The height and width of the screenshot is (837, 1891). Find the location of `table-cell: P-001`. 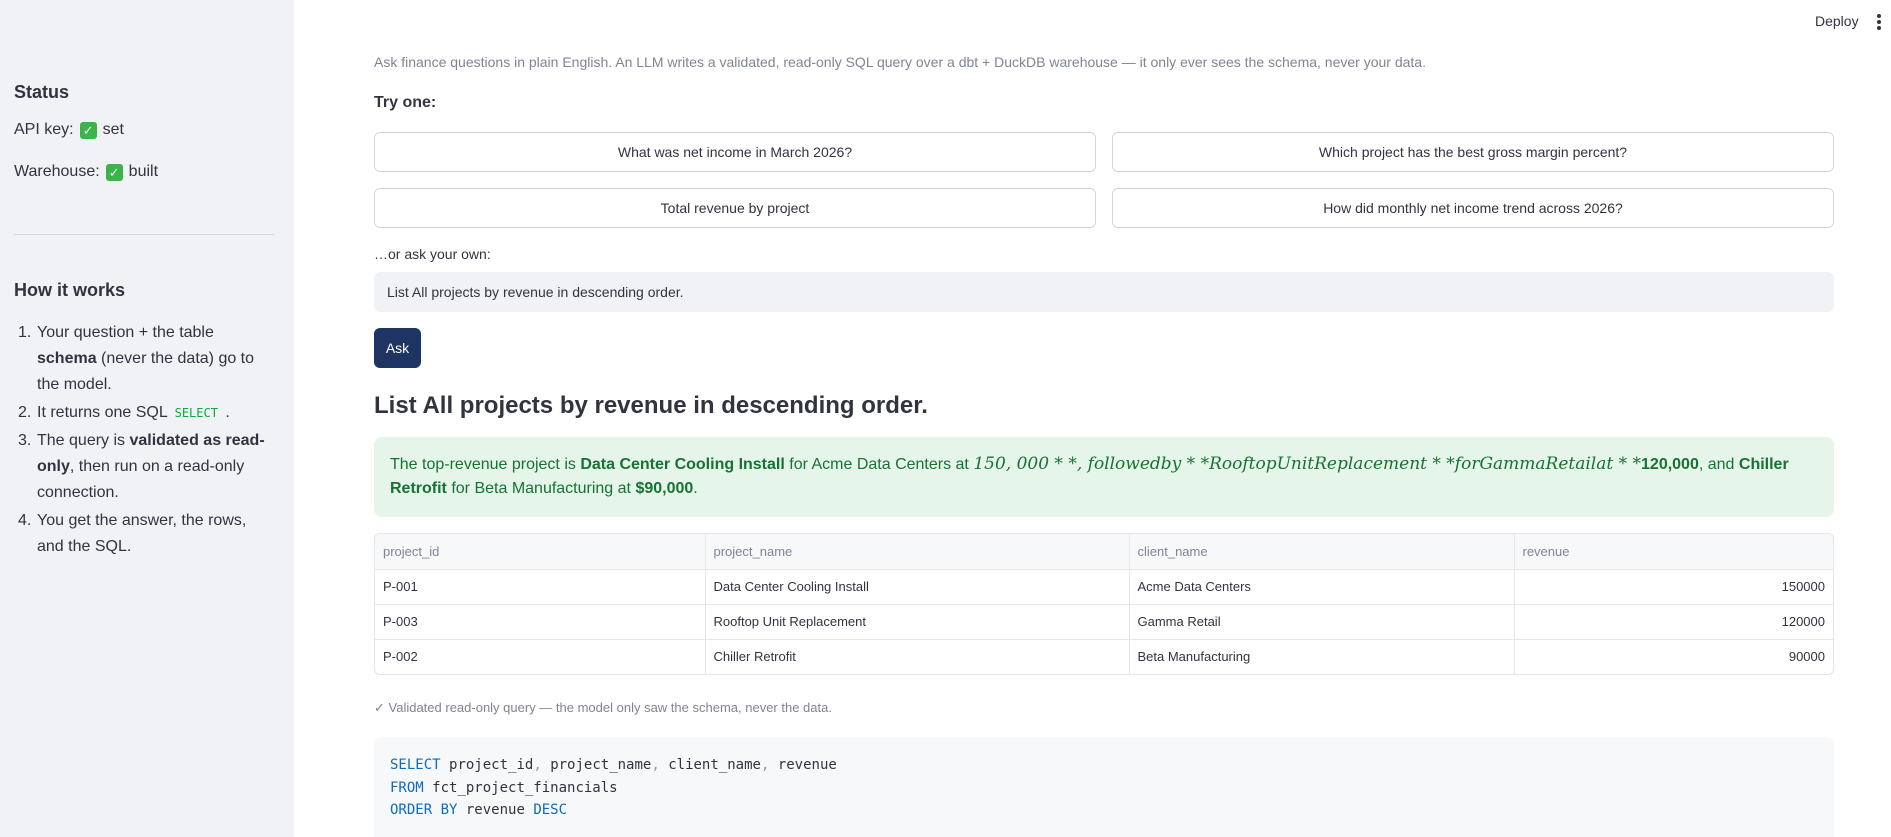

table-cell: P-001 is located at coordinates (540, 587).